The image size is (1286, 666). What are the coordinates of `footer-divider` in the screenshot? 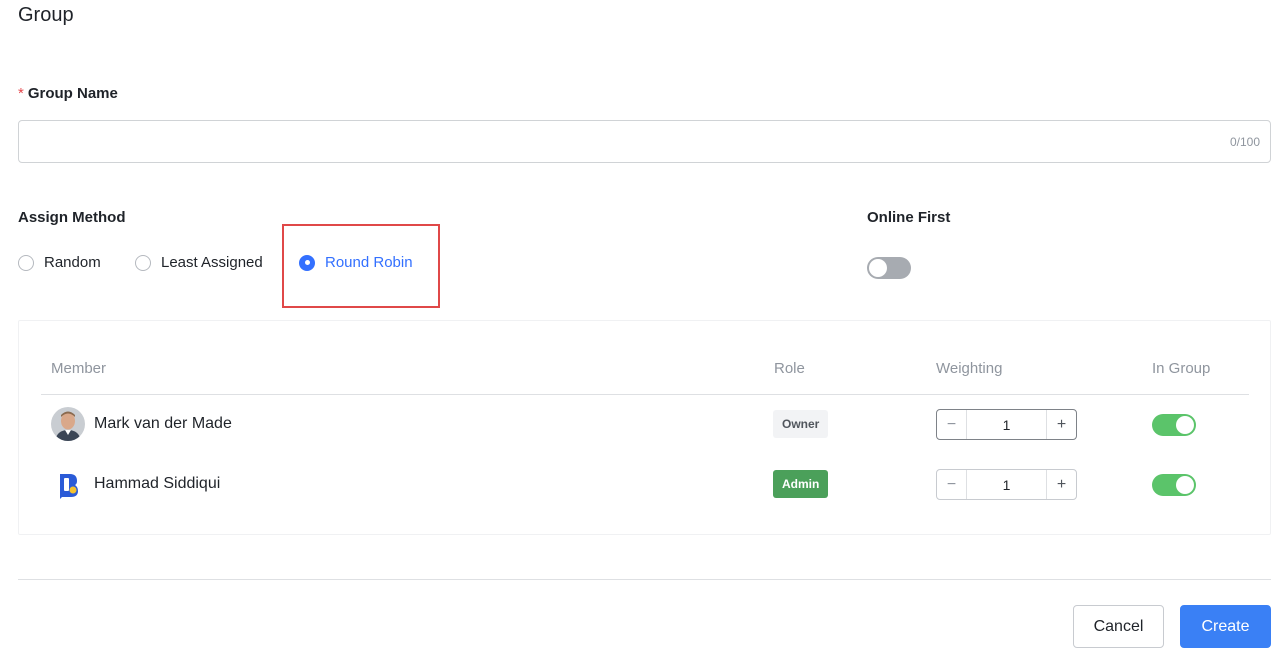 It's located at (644, 579).